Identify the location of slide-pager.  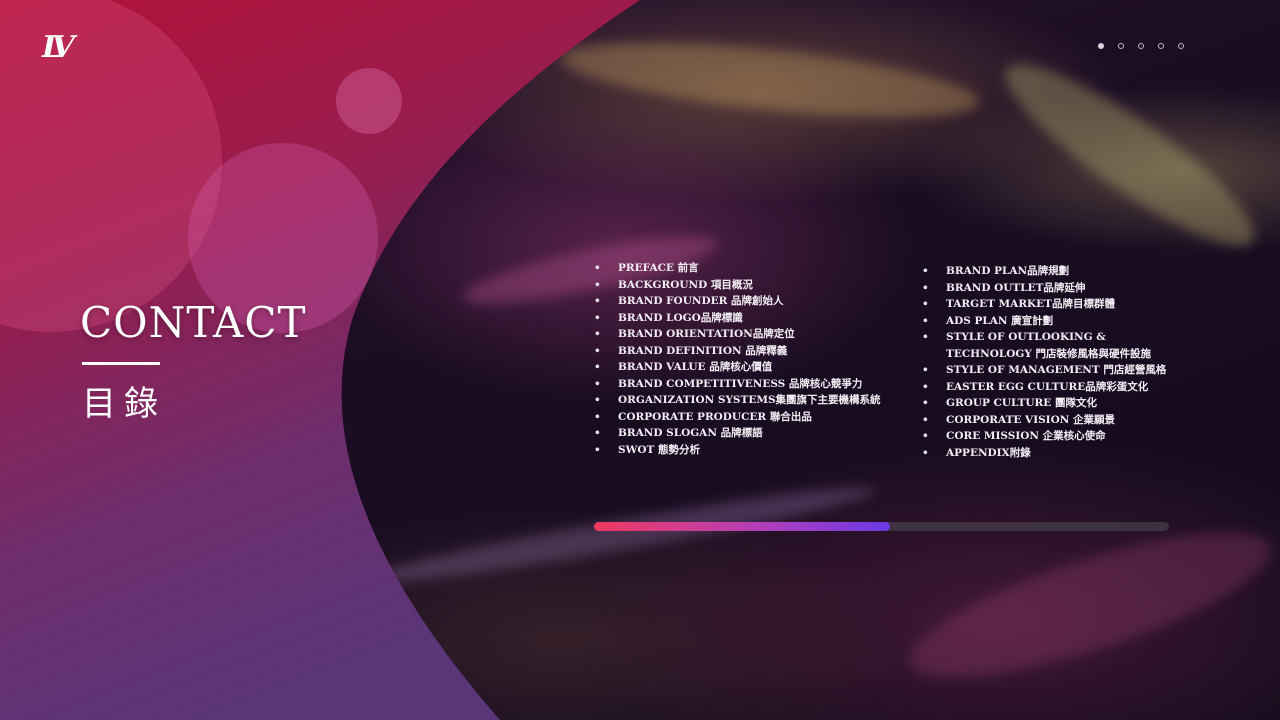
(1141, 46).